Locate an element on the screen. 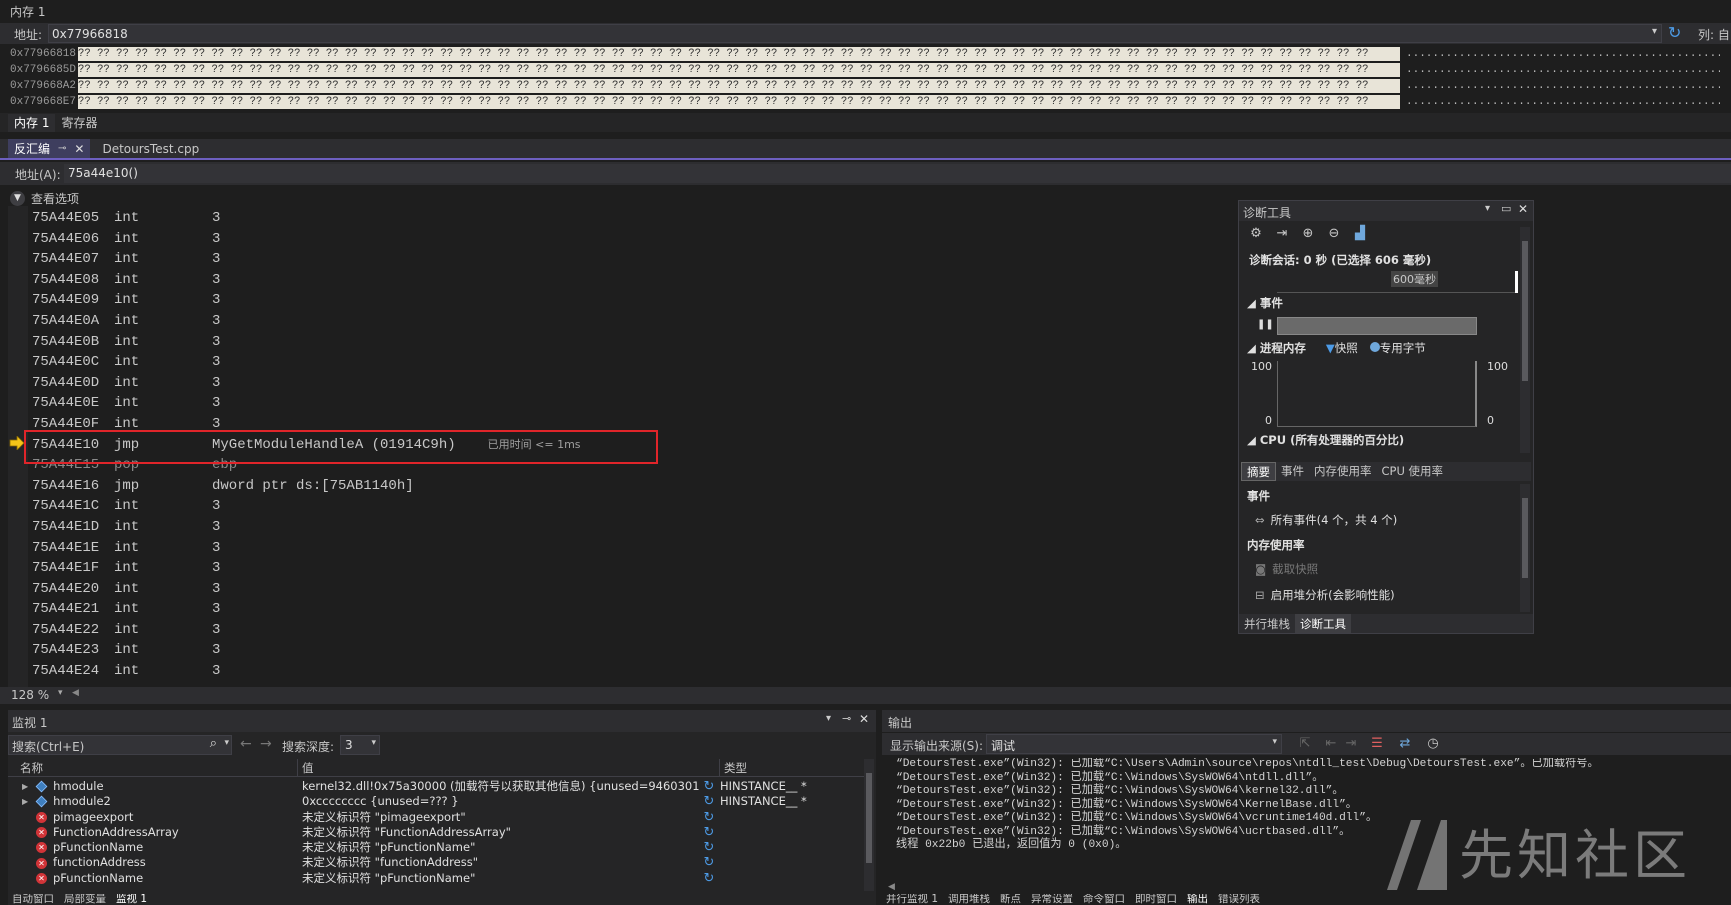 Image resolution: width=1731 pixels, height=905 pixels. watch-search-input: 搜索(Ctrl+E) ⌕ ▾ is located at coordinates (120, 745).